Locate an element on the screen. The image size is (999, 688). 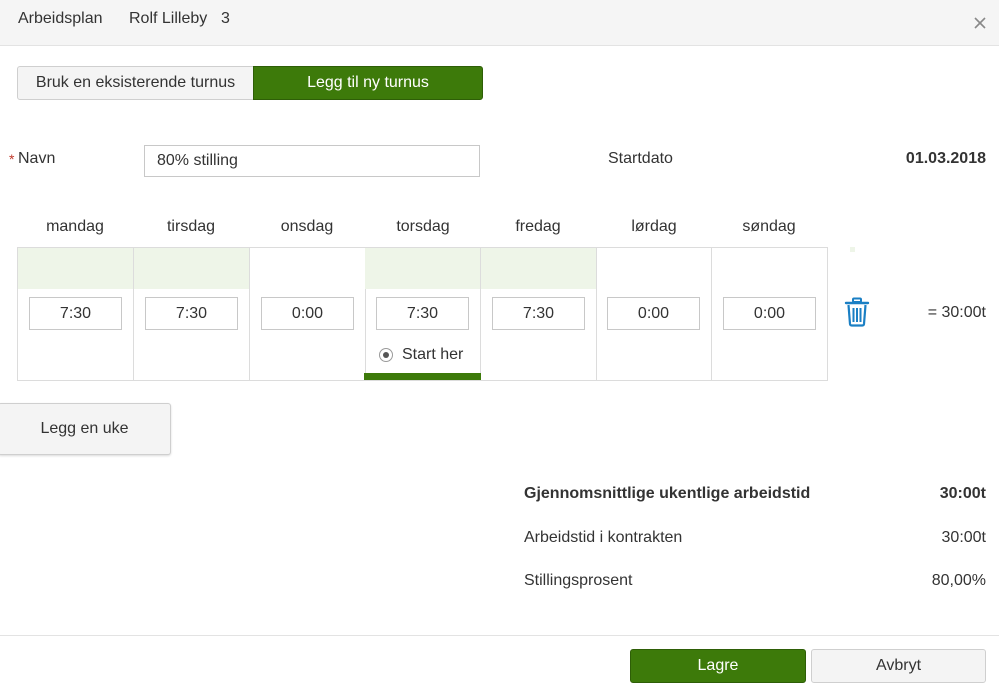
close-icon is located at coordinates (980, 22).